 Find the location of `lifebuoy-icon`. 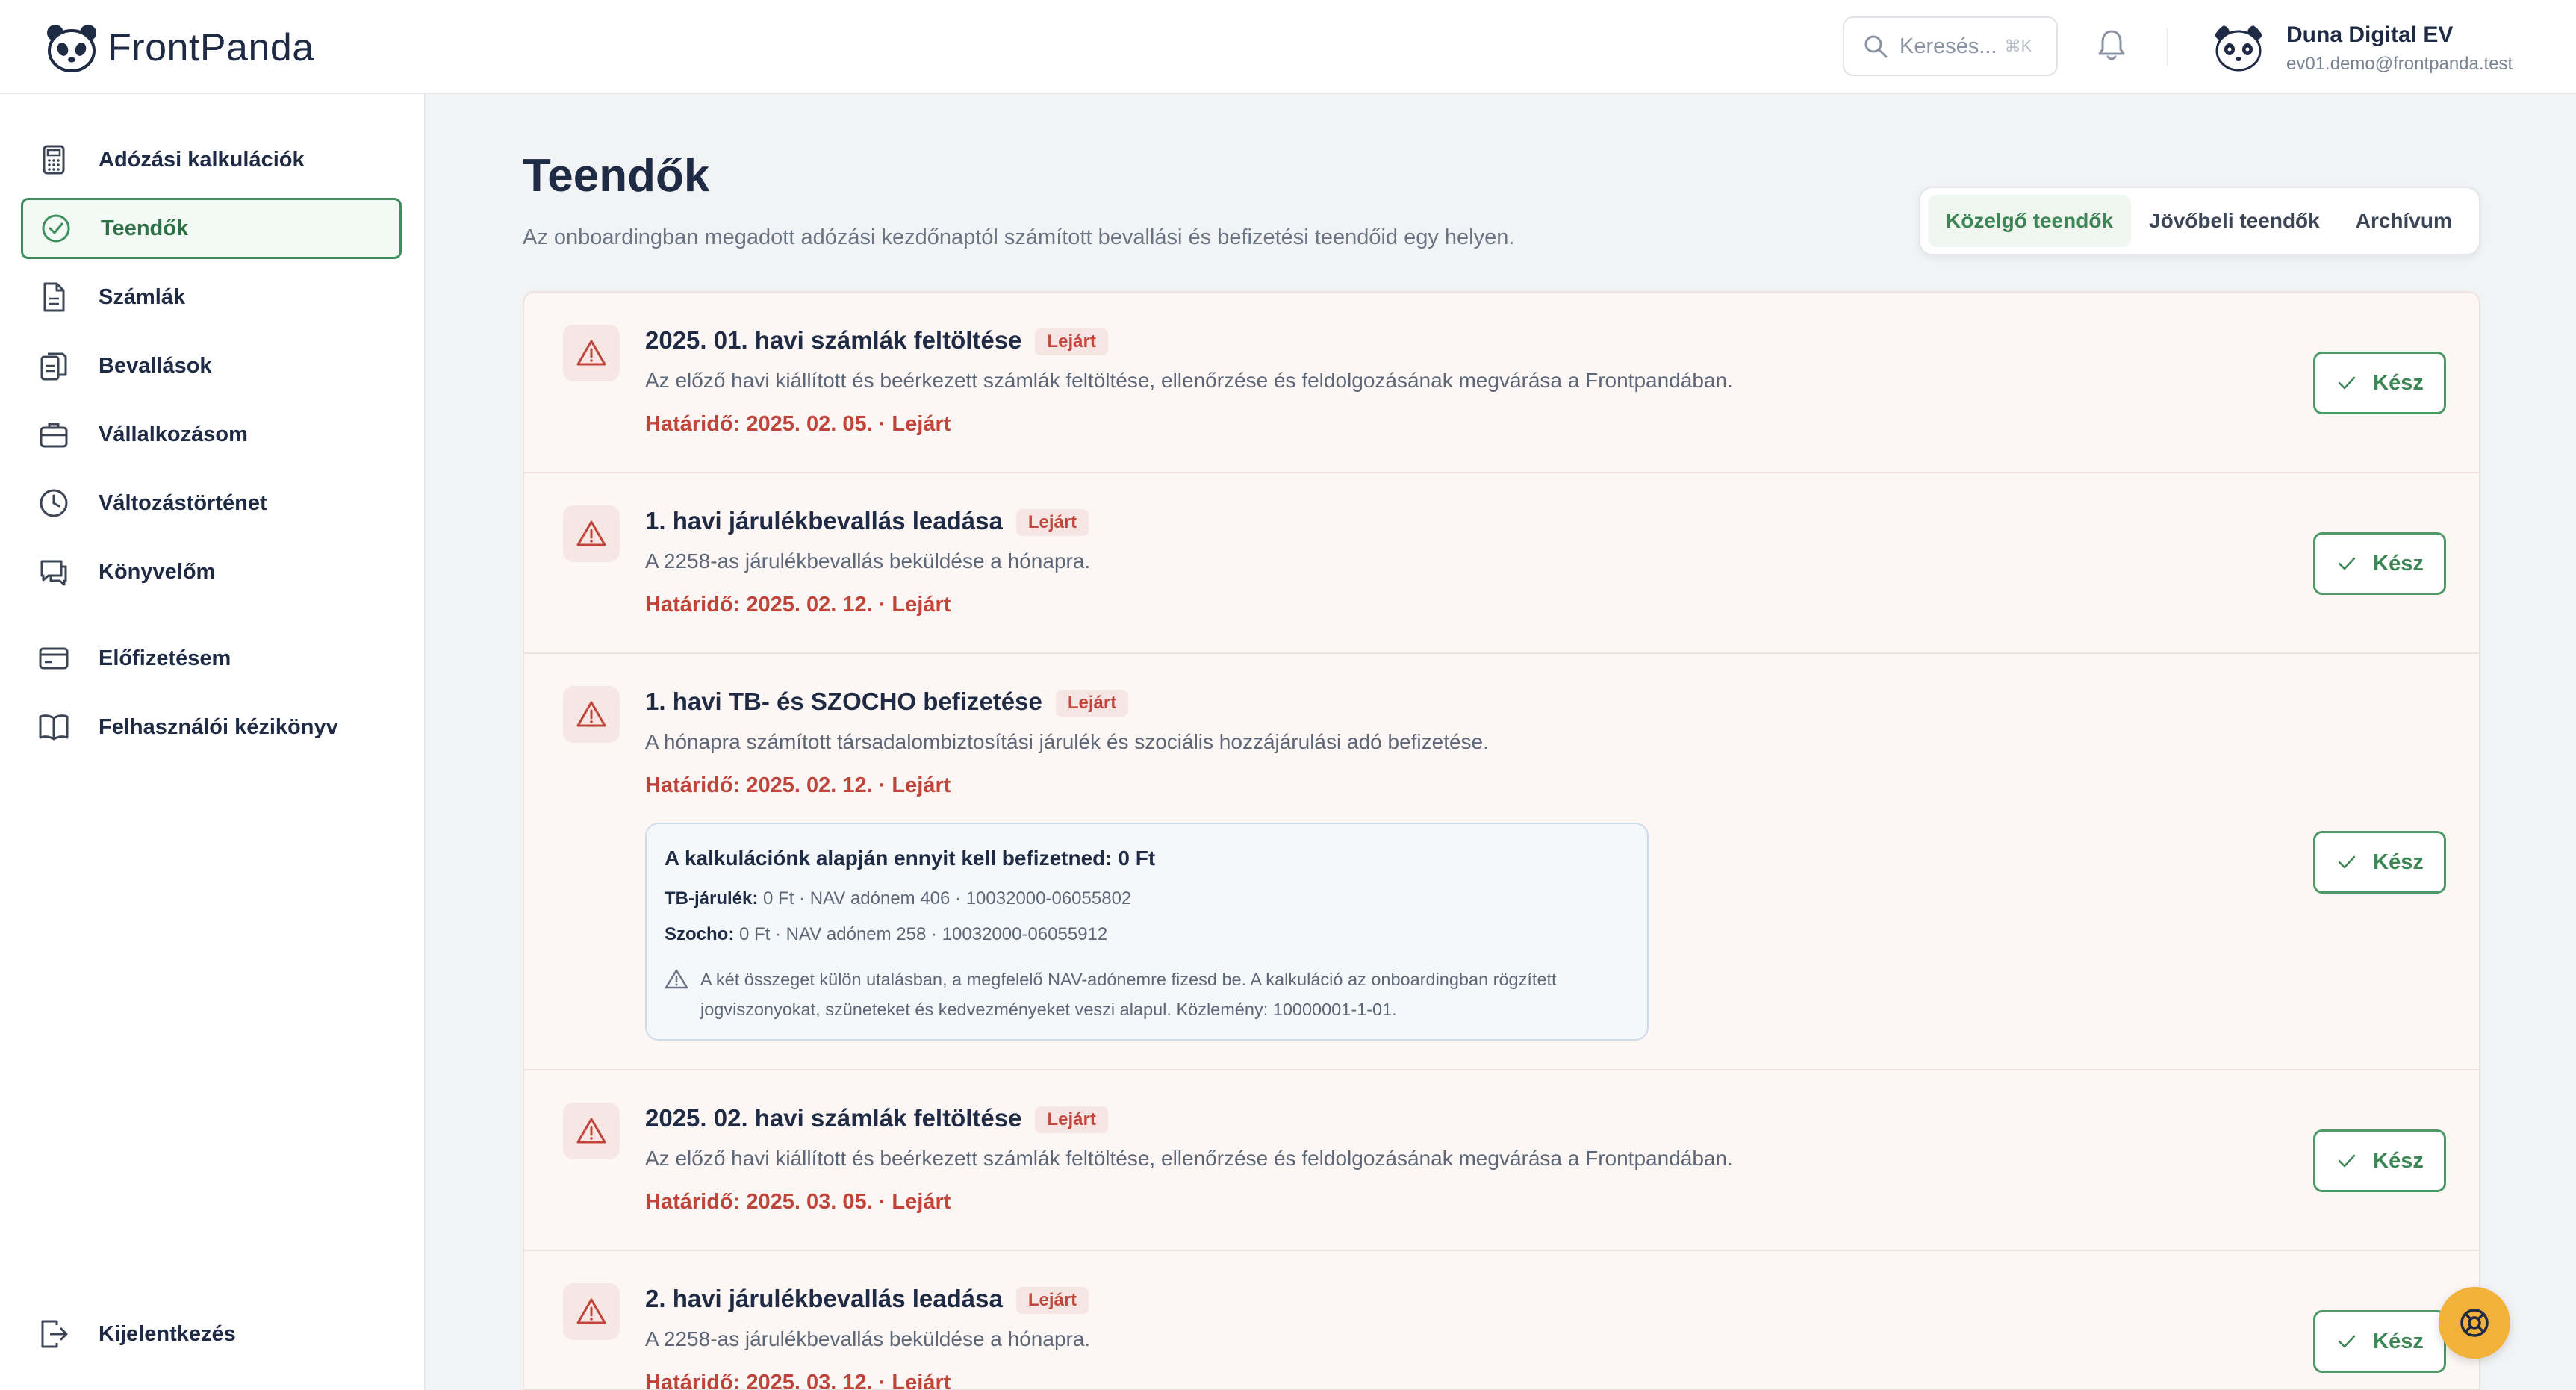

lifebuoy-icon is located at coordinates (2474, 1323).